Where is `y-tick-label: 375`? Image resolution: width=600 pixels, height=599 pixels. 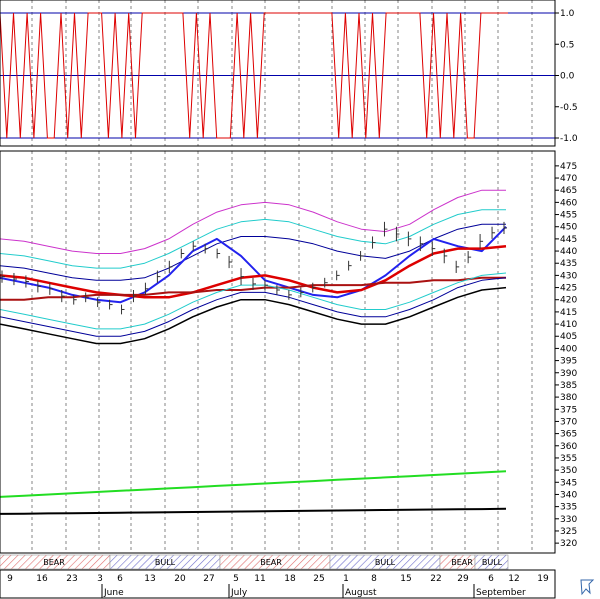 y-tick-label: 375 is located at coordinates (568, 410).